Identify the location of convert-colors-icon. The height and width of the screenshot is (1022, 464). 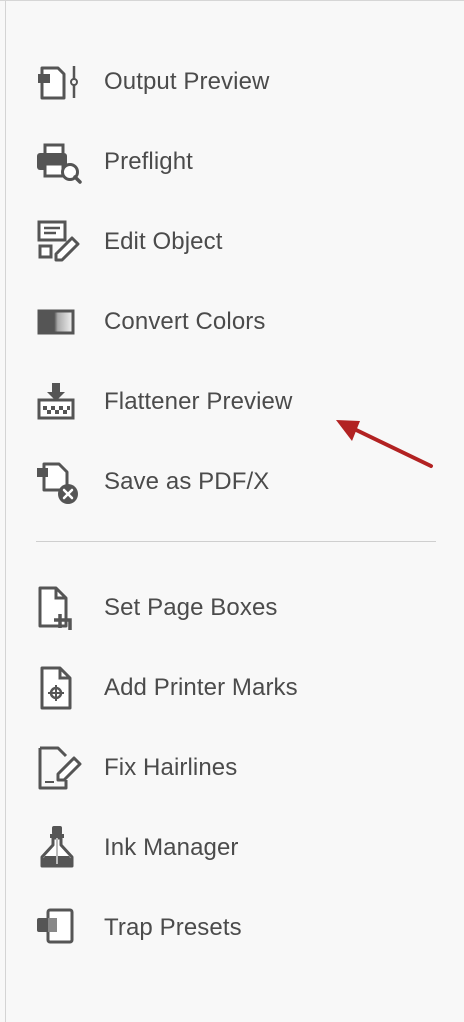
(58, 322).